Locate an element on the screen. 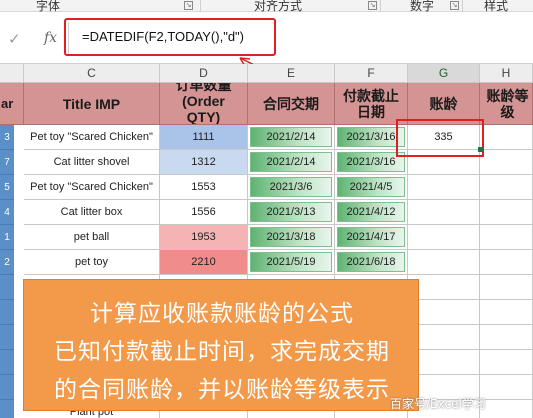 The image size is (533, 418). cell-contract: 2021/5/19 is located at coordinates (291, 262).